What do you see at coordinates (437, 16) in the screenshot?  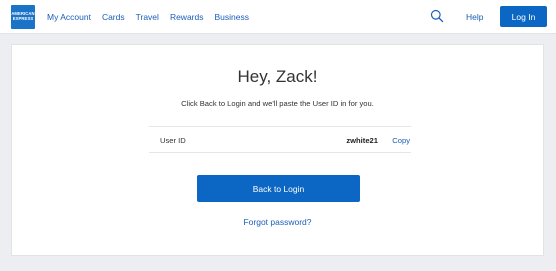 I see `search-icon` at bounding box center [437, 16].